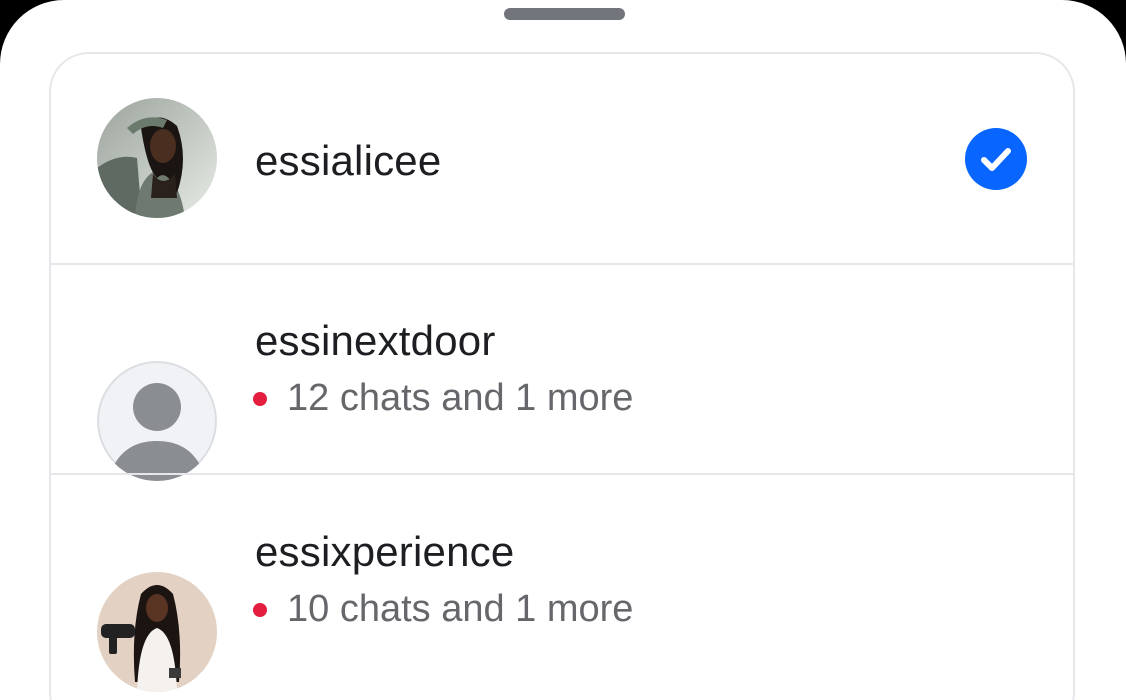  I want to click on default-user-icon, so click(157, 421).